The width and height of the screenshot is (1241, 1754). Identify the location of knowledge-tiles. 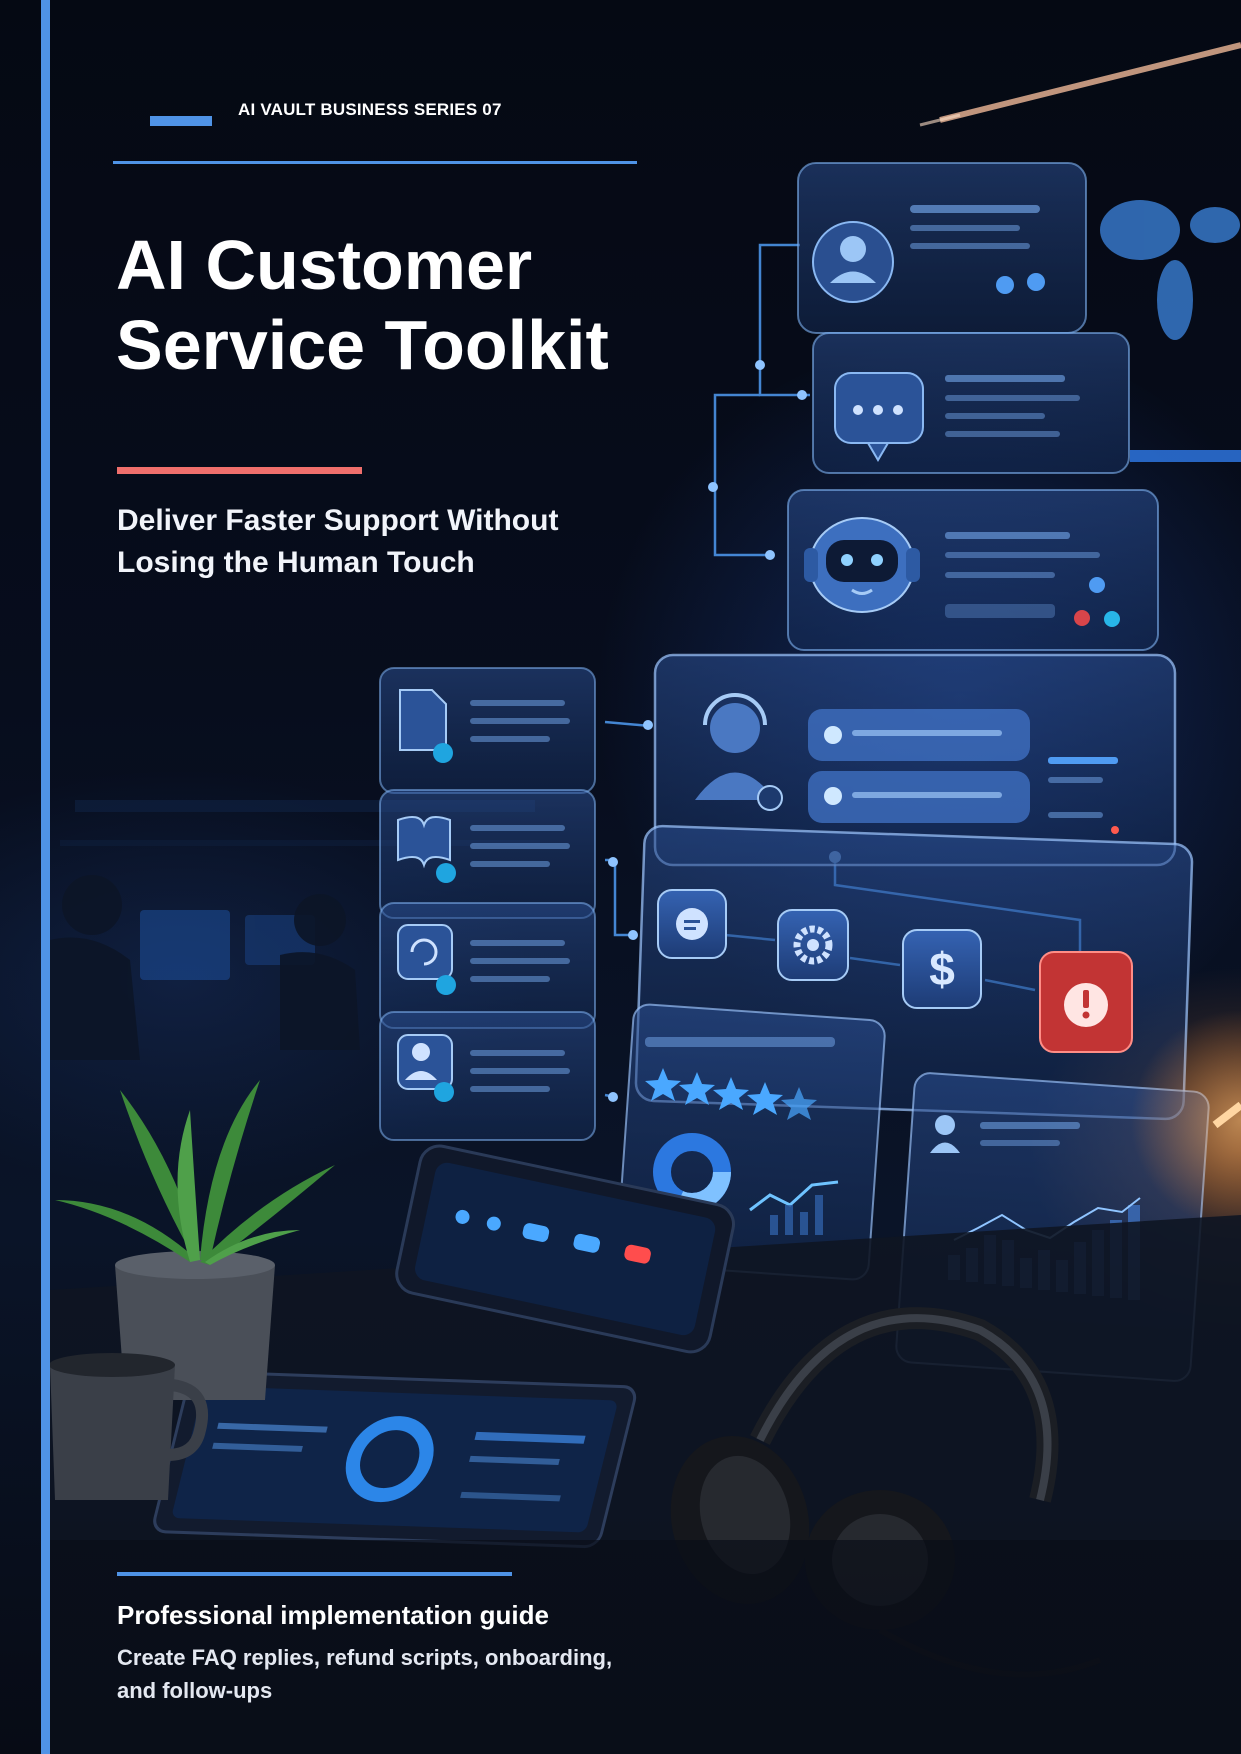
(487, 904).